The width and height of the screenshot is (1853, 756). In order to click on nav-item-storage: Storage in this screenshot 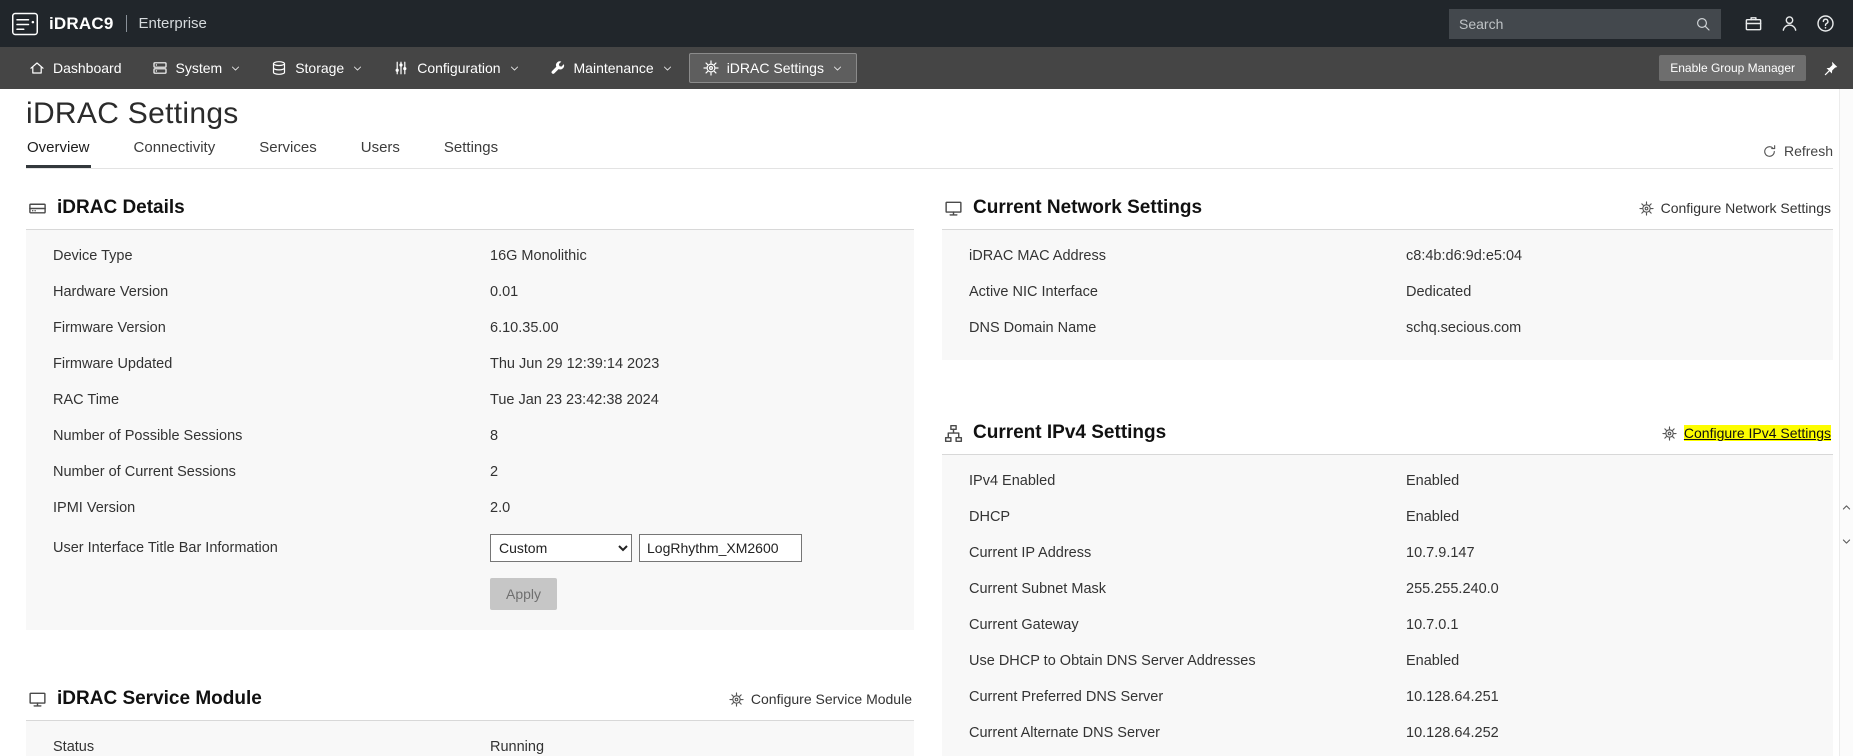, I will do `click(317, 68)`.